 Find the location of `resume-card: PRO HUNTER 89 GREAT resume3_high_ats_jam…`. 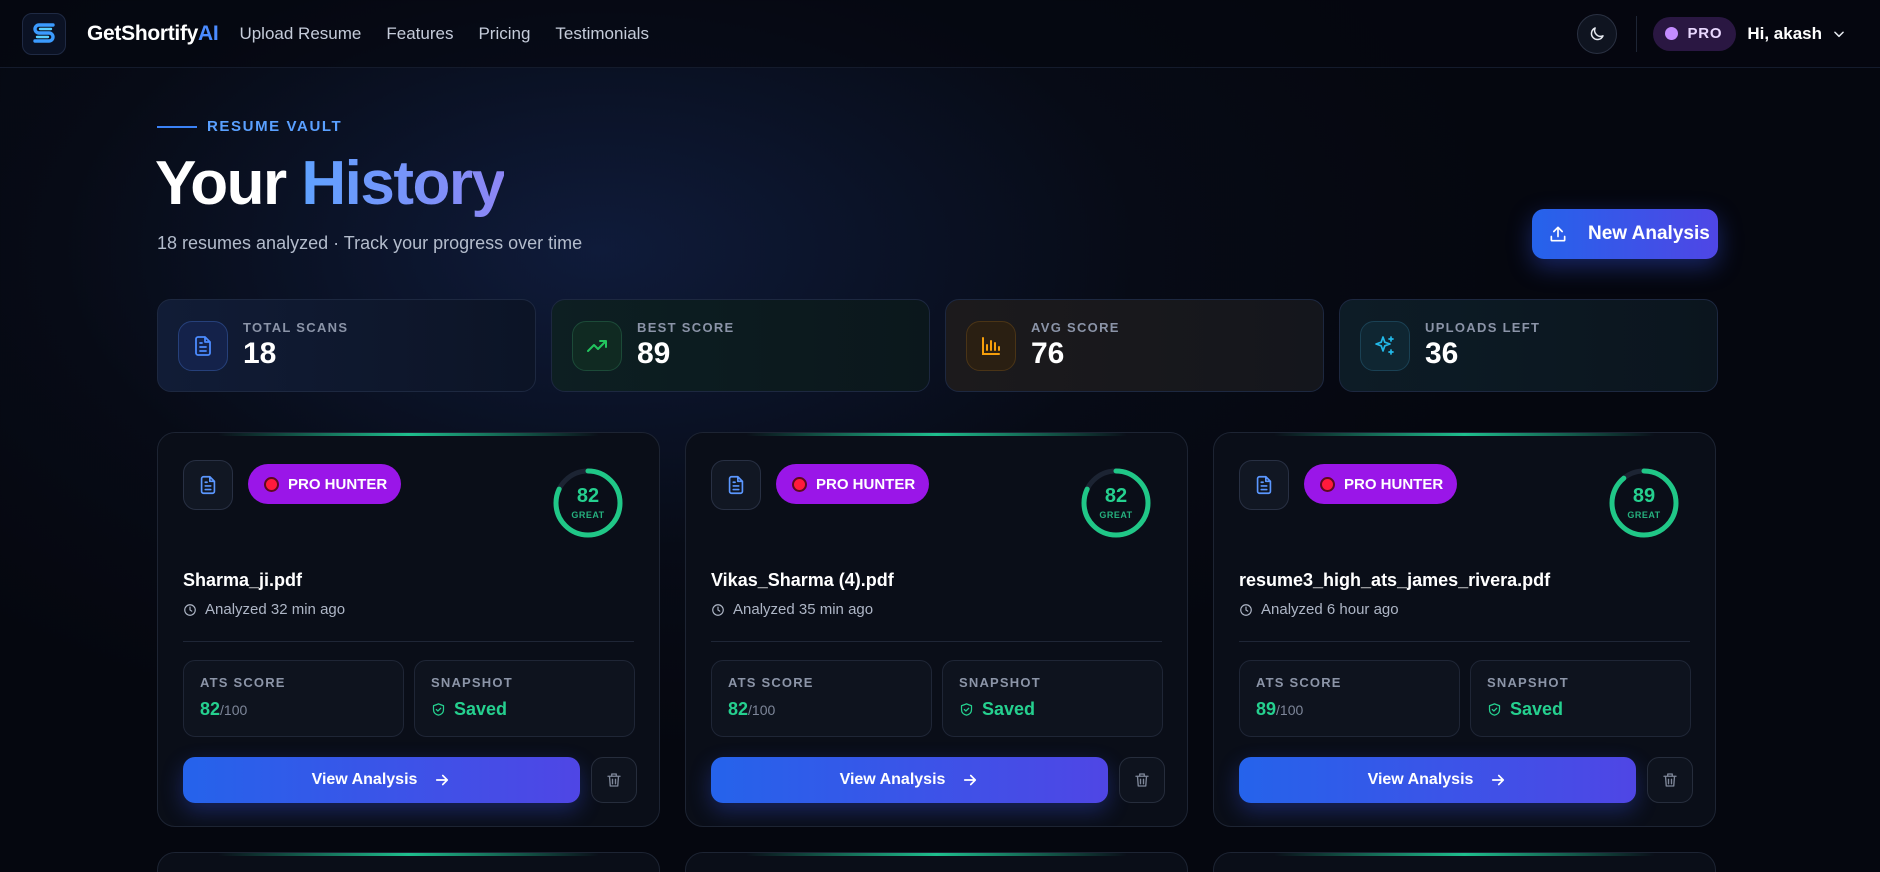

resume-card: PRO HUNTER 89 GREAT resume3_high_ats_jam… is located at coordinates (1464, 629).